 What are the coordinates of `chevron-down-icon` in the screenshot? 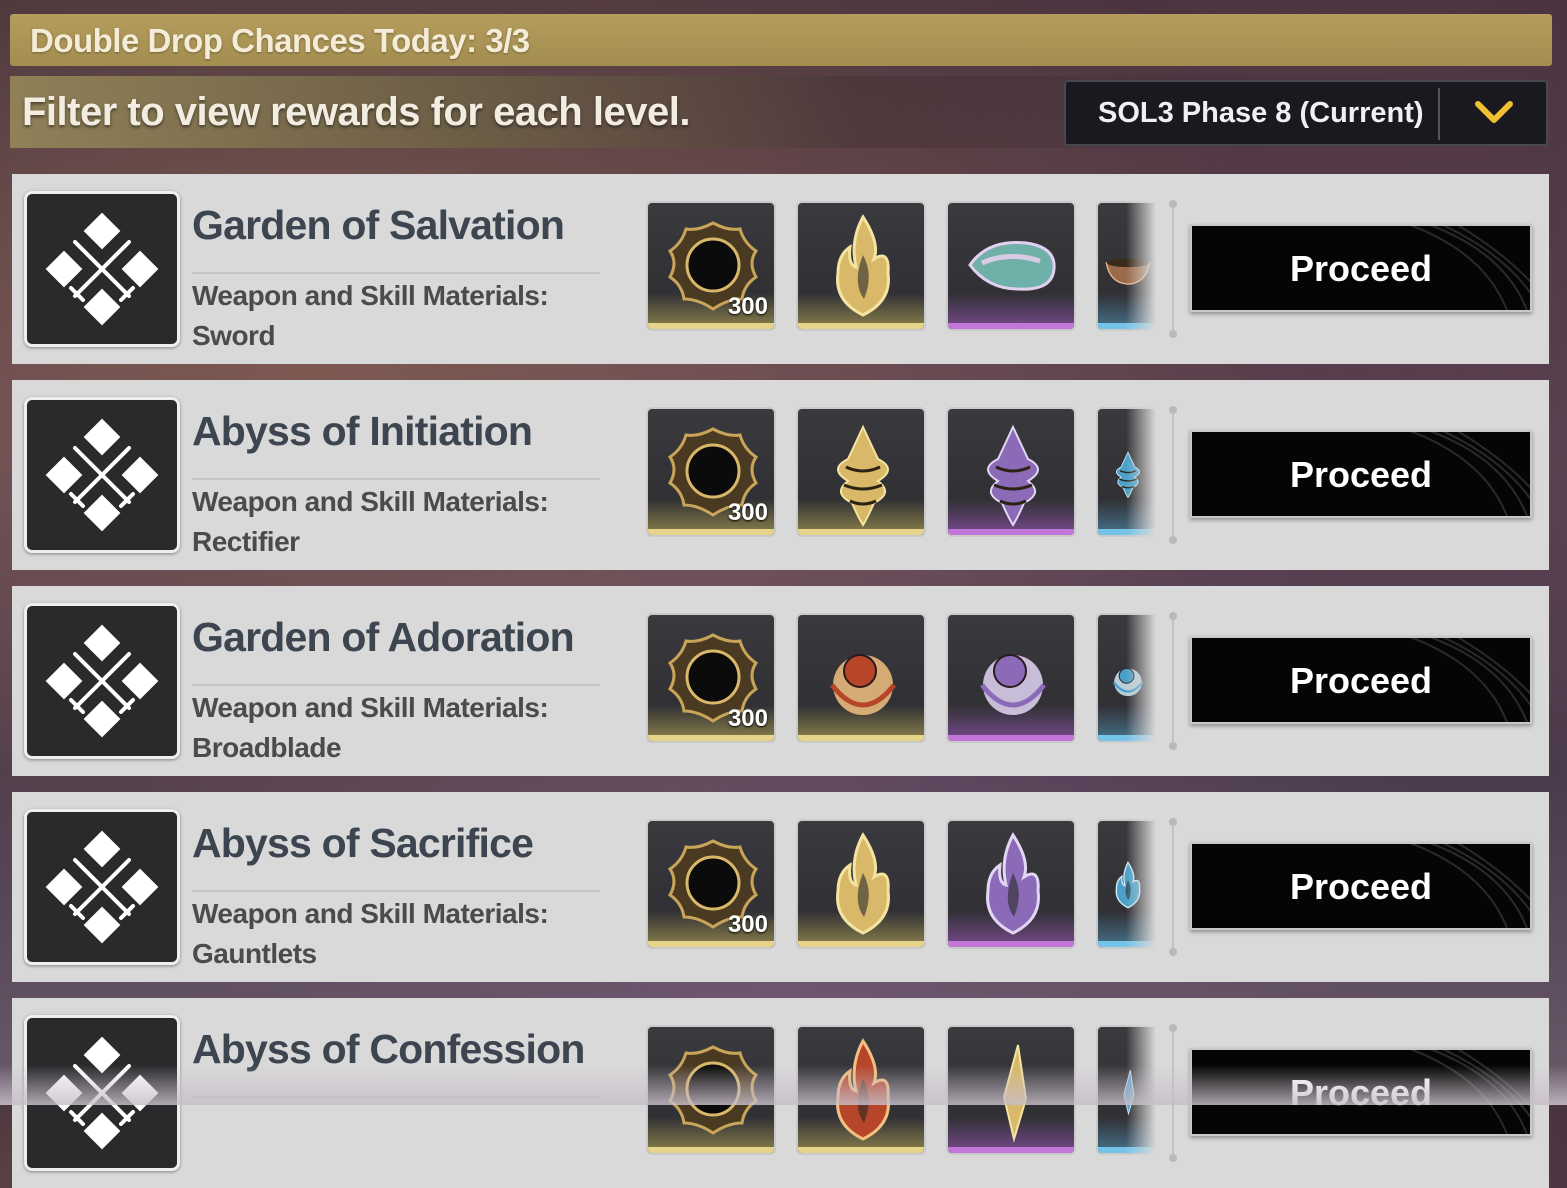 It's located at (1494, 113).